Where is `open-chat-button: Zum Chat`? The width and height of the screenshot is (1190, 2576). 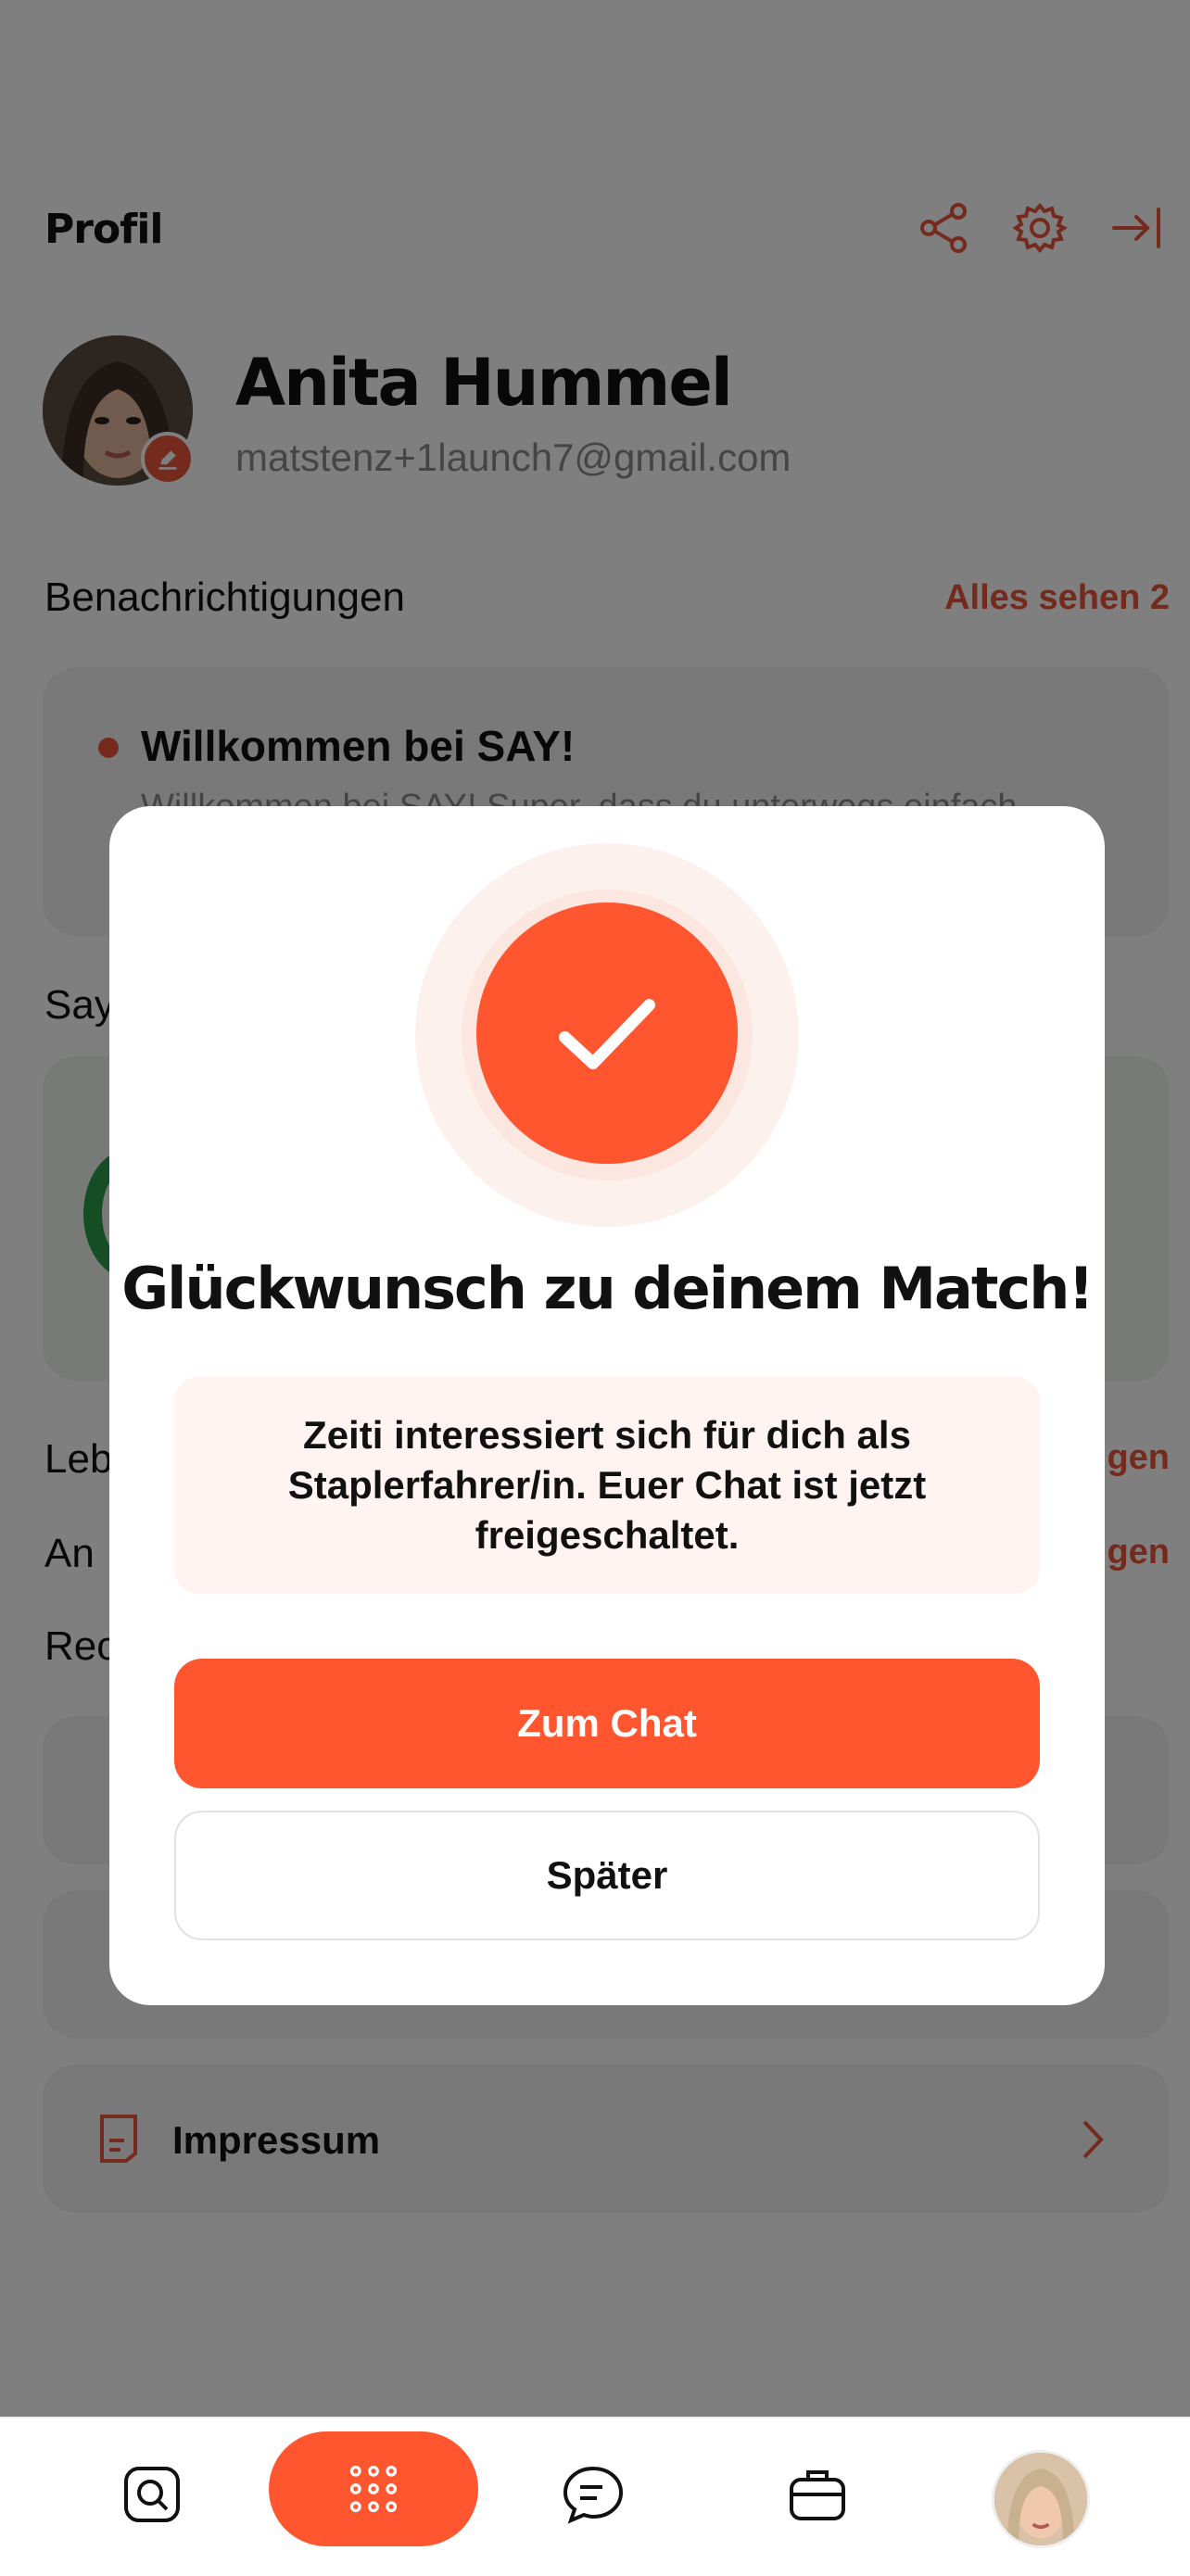 open-chat-button: Zum Chat is located at coordinates (607, 1724).